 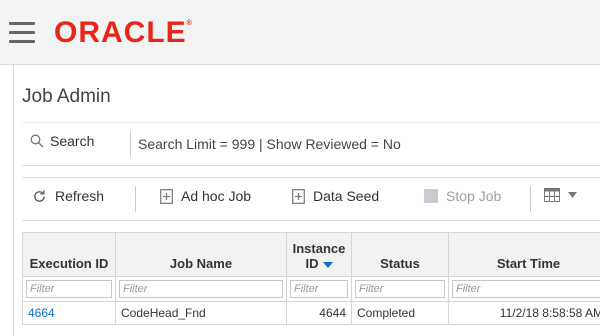 I want to click on start-time-cell: 11/2/18 8:58:58 AM, so click(x=524, y=313).